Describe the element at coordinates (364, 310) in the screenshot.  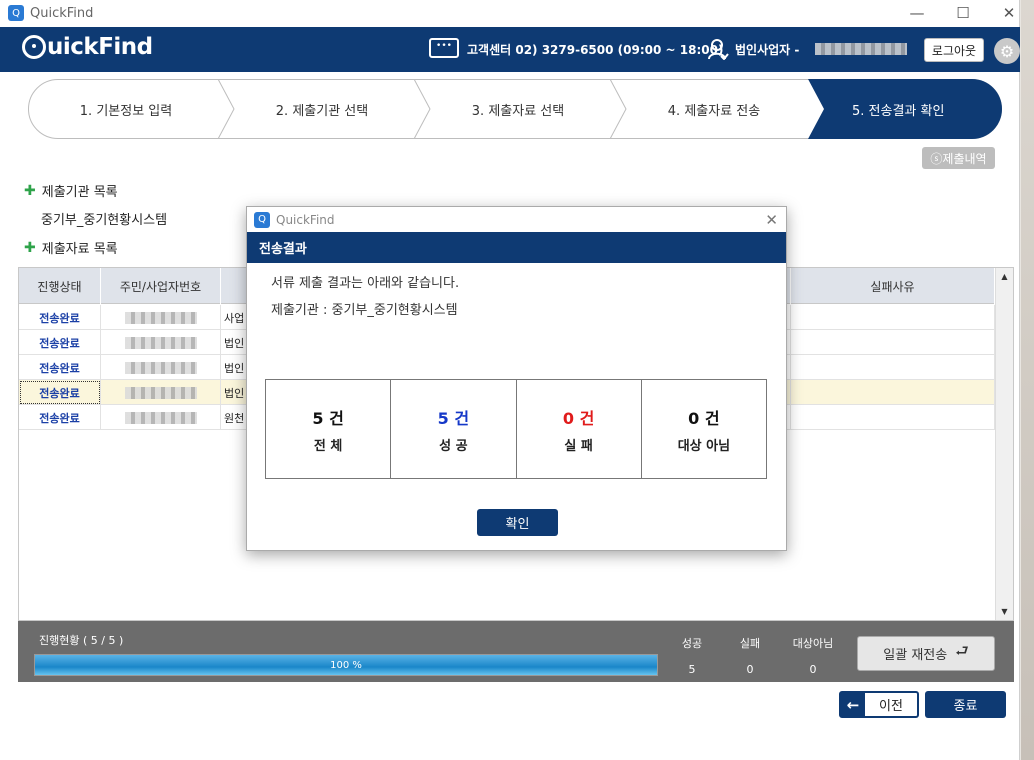
I see `dialog-agency: 제출기관 : 중기부_중기현황시스템` at that location.